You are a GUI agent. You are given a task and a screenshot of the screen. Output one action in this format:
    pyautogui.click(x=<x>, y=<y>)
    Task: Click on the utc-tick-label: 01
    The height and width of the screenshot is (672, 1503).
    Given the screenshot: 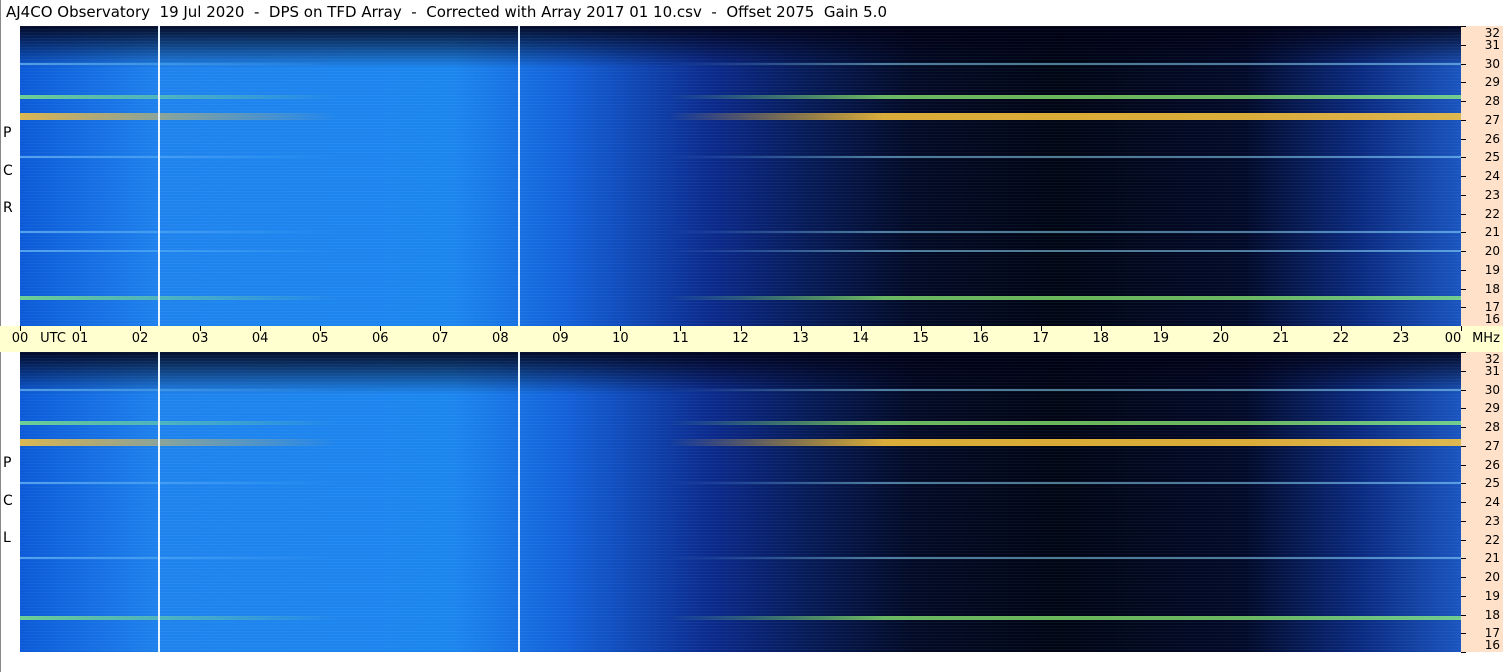 What is the action you would take?
    pyautogui.click(x=80, y=338)
    